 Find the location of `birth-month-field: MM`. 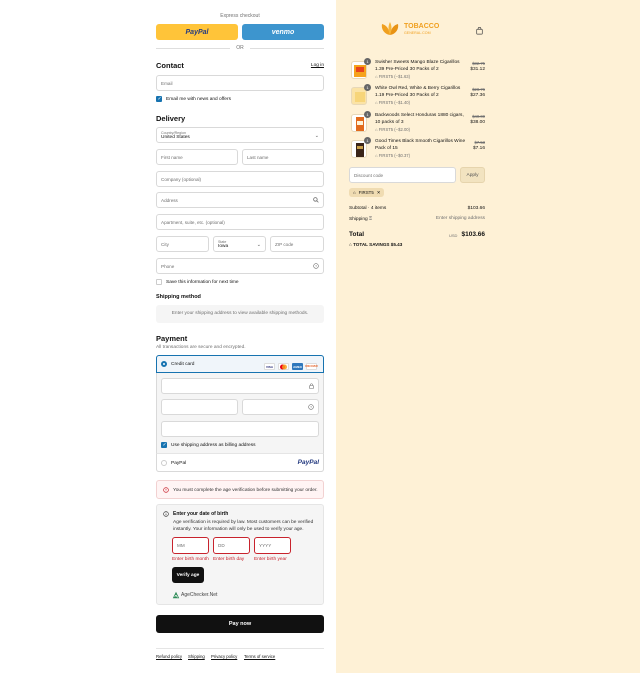

birth-month-field: MM is located at coordinates (190, 545).